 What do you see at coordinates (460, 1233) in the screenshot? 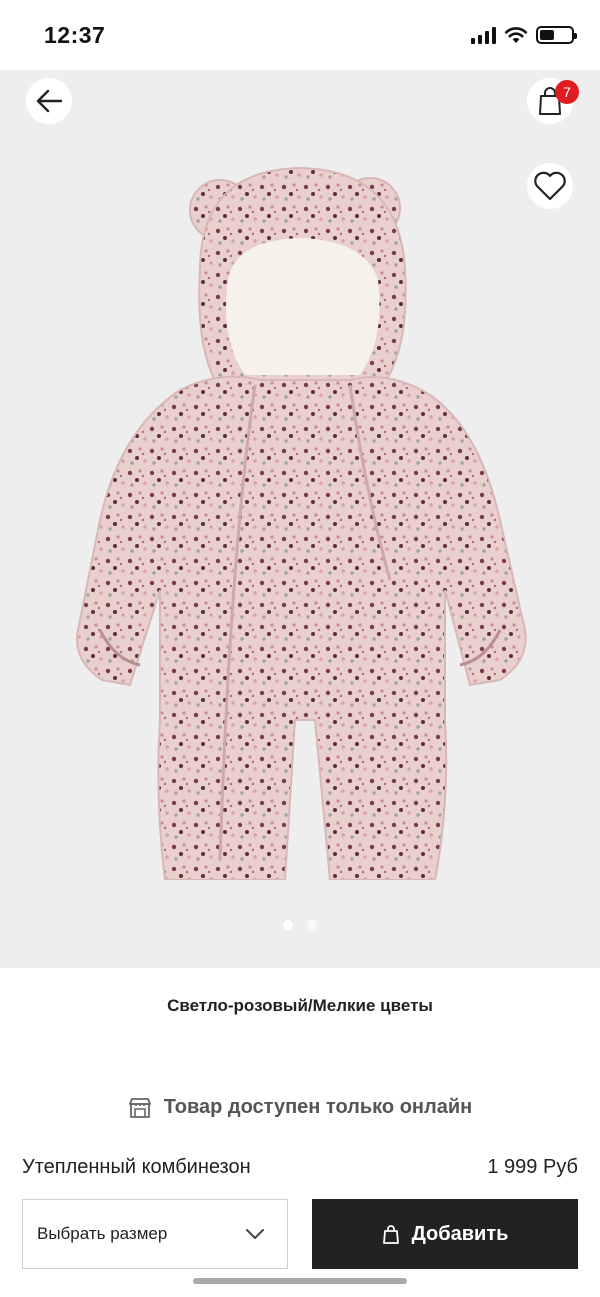
I see `add-to-cart-label: Добавить` at bounding box center [460, 1233].